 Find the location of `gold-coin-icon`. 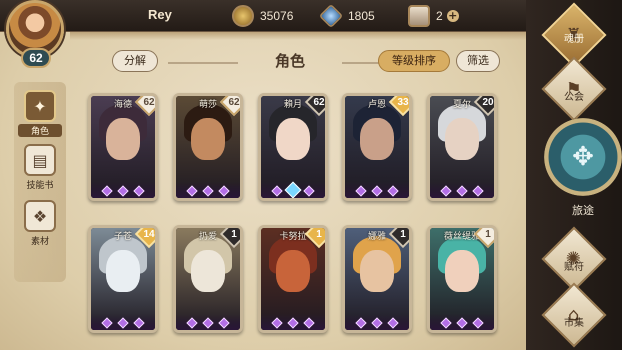

gold-coin-icon is located at coordinates (243, 16).